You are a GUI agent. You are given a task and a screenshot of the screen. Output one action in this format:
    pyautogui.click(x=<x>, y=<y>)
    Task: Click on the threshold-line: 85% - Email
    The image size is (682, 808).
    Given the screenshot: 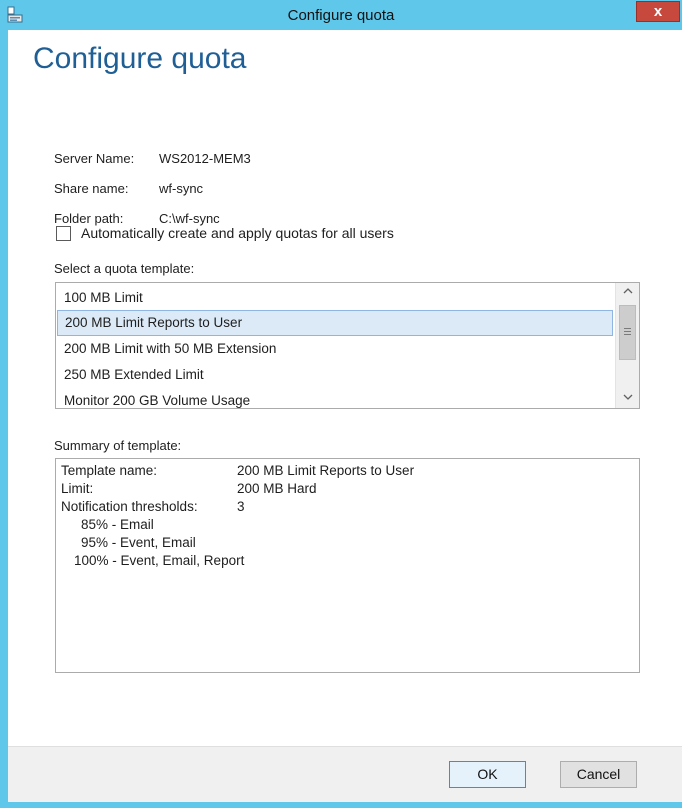 What is the action you would take?
    pyautogui.click(x=117, y=524)
    